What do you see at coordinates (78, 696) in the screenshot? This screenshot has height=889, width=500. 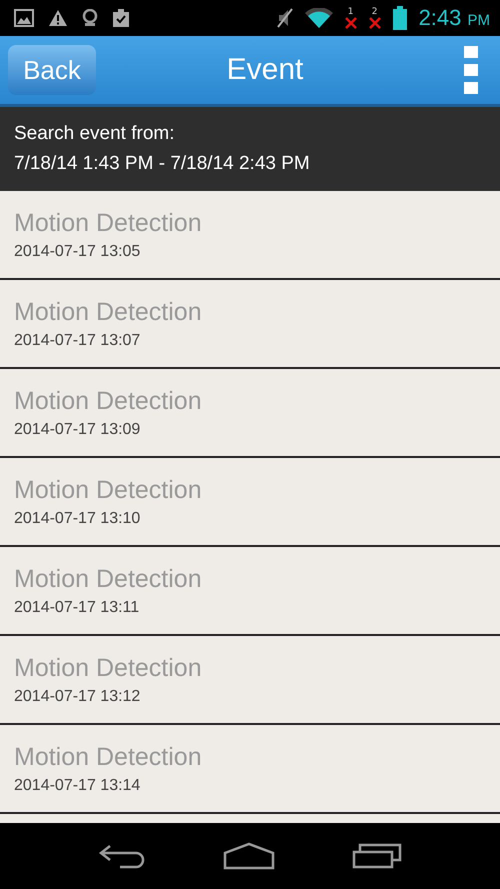 I see `event-time: 2014-07-17 13:12` at bounding box center [78, 696].